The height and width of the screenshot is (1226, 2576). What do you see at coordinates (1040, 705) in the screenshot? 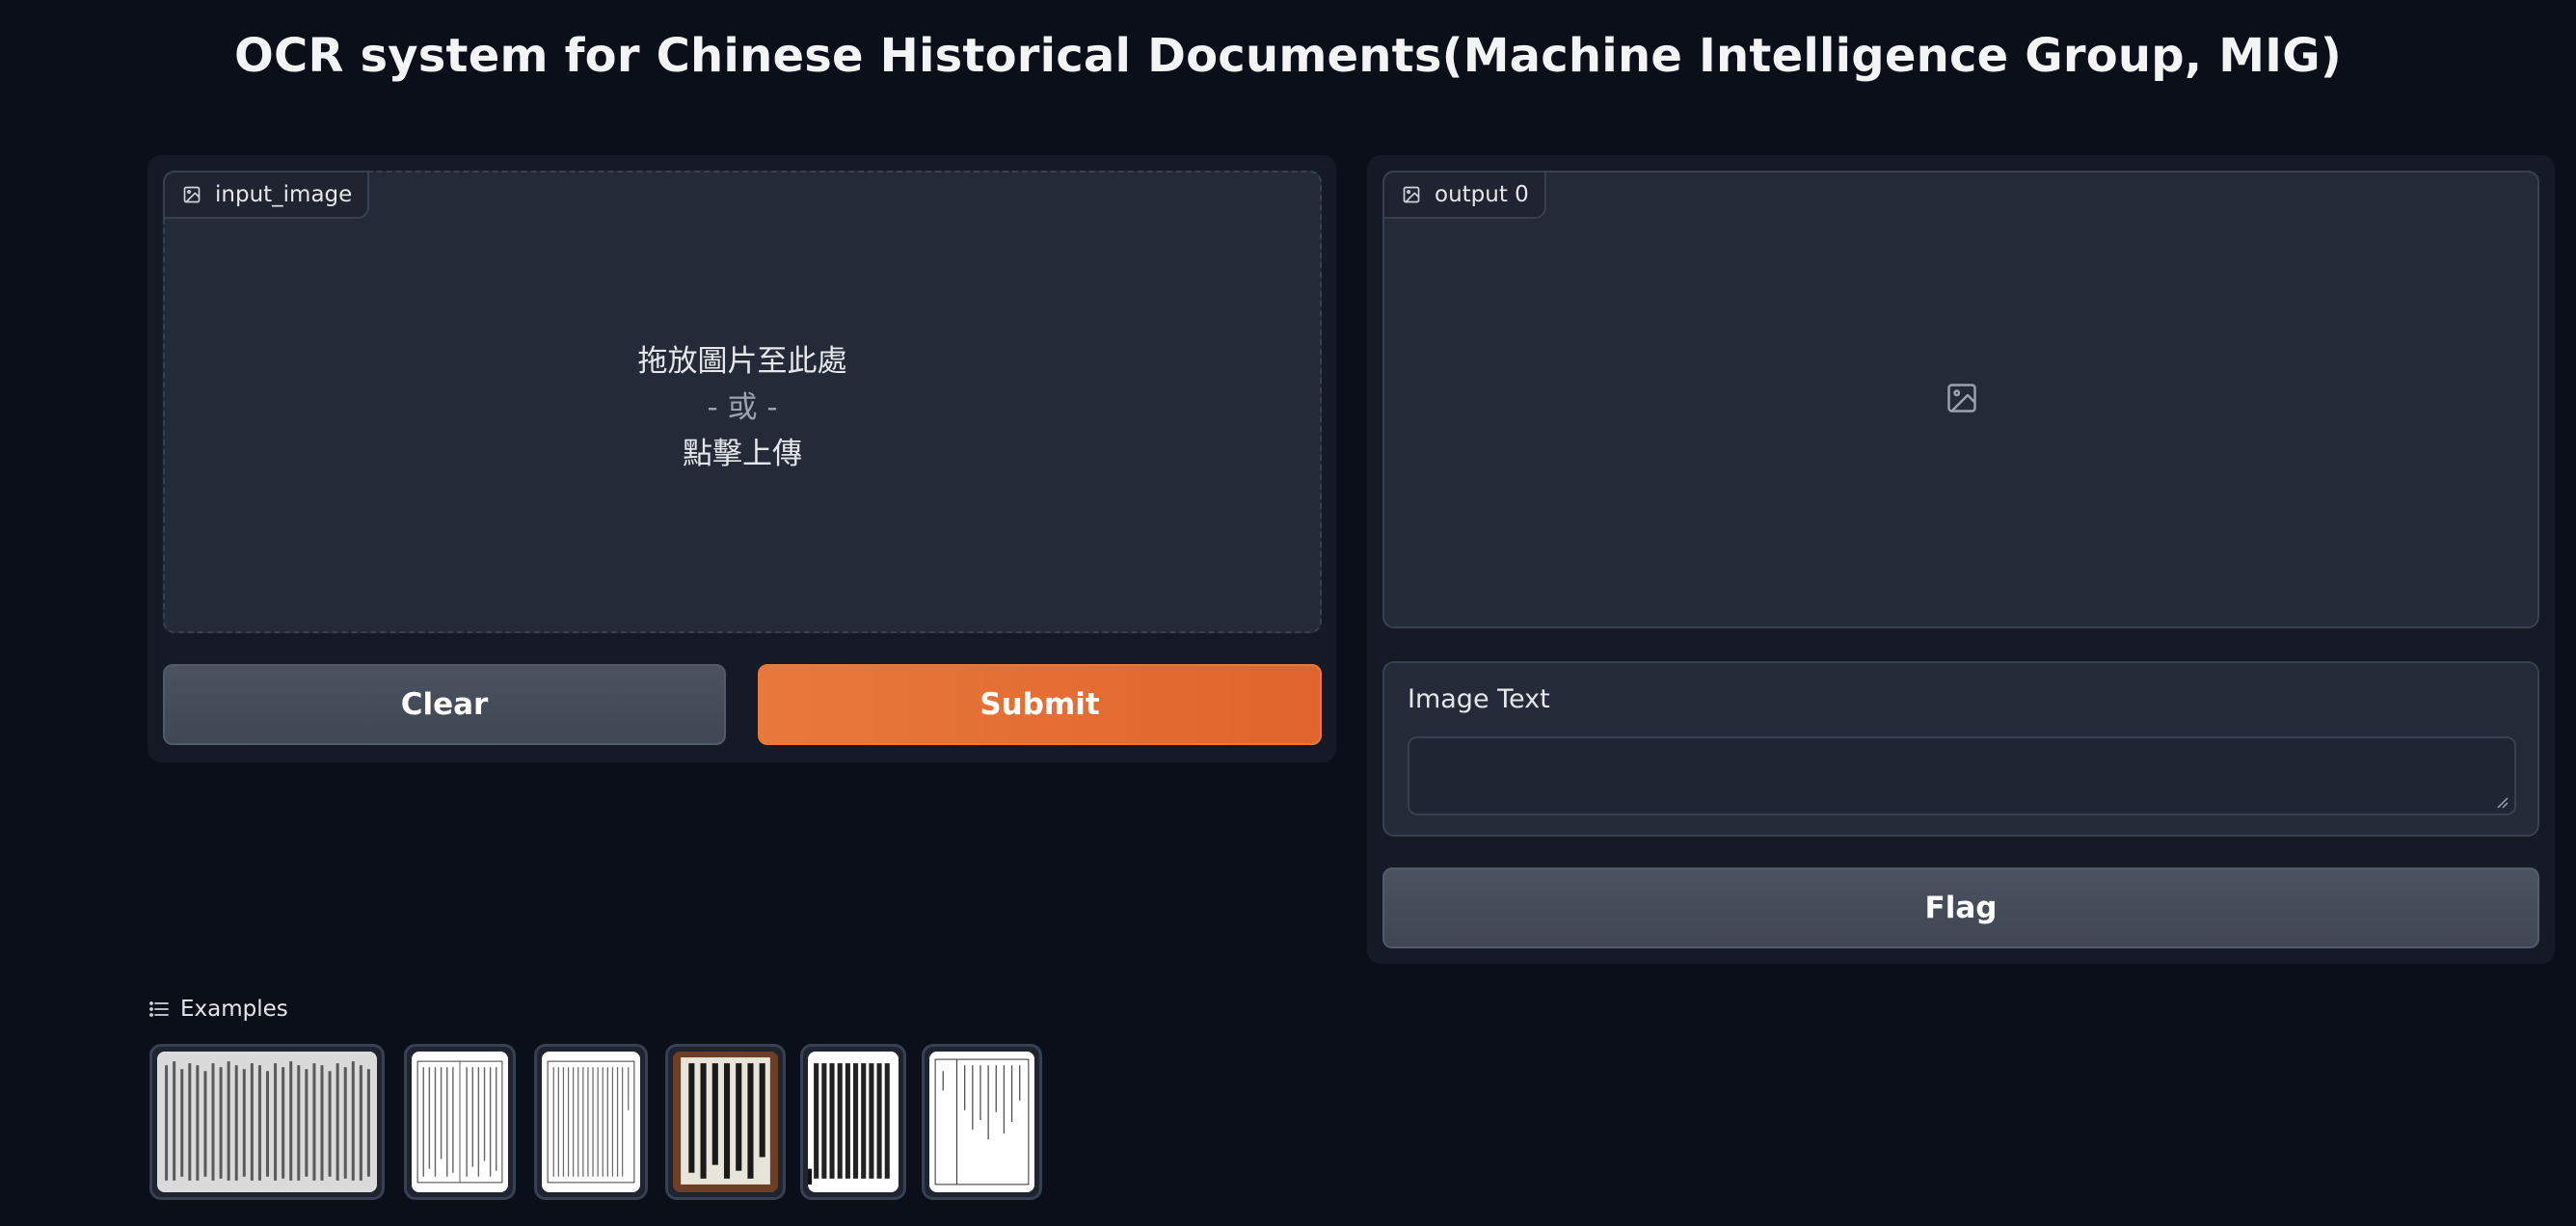
I see `submit-button: Submit` at bounding box center [1040, 705].